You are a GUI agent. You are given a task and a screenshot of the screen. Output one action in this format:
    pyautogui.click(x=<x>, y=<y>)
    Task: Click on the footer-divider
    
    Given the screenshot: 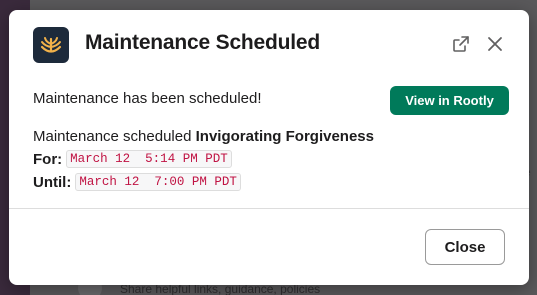 What is the action you would take?
    pyautogui.click(x=269, y=208)
    